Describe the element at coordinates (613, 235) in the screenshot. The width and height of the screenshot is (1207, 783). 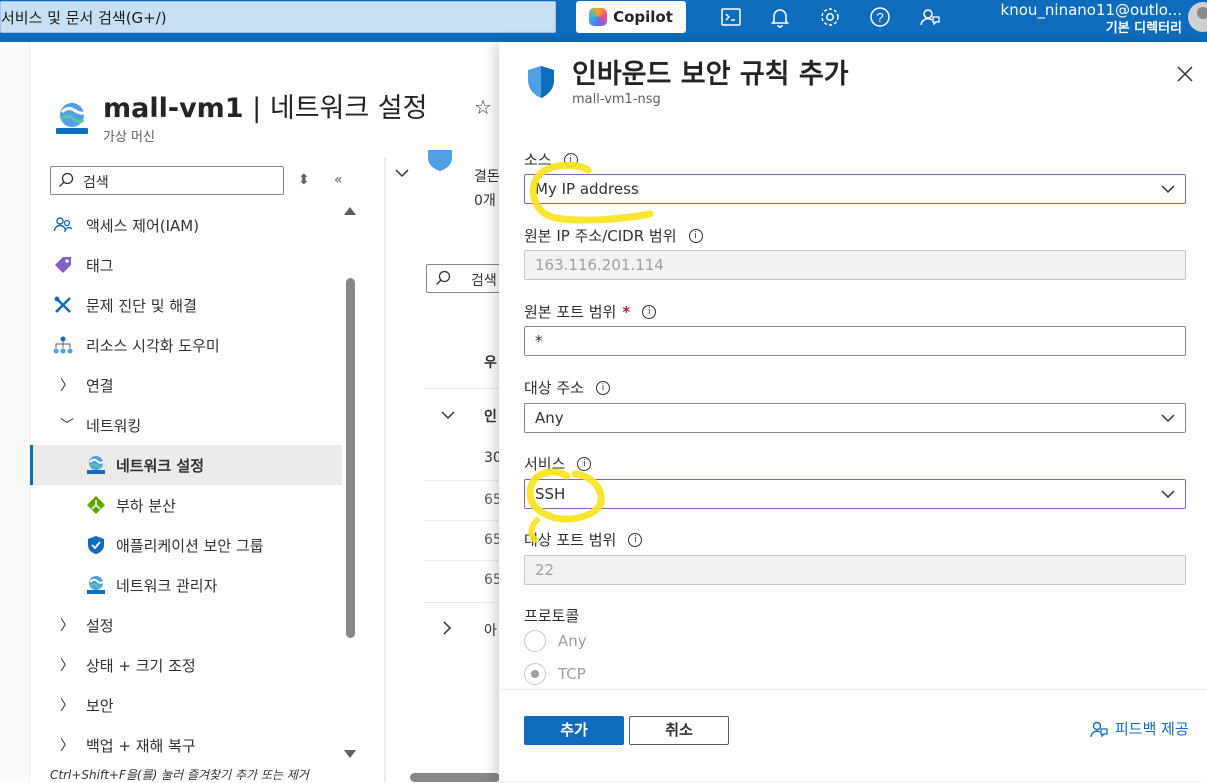
I see `source-ip-label: 원본 IP 주소/CIDR 범위 i` at that location.